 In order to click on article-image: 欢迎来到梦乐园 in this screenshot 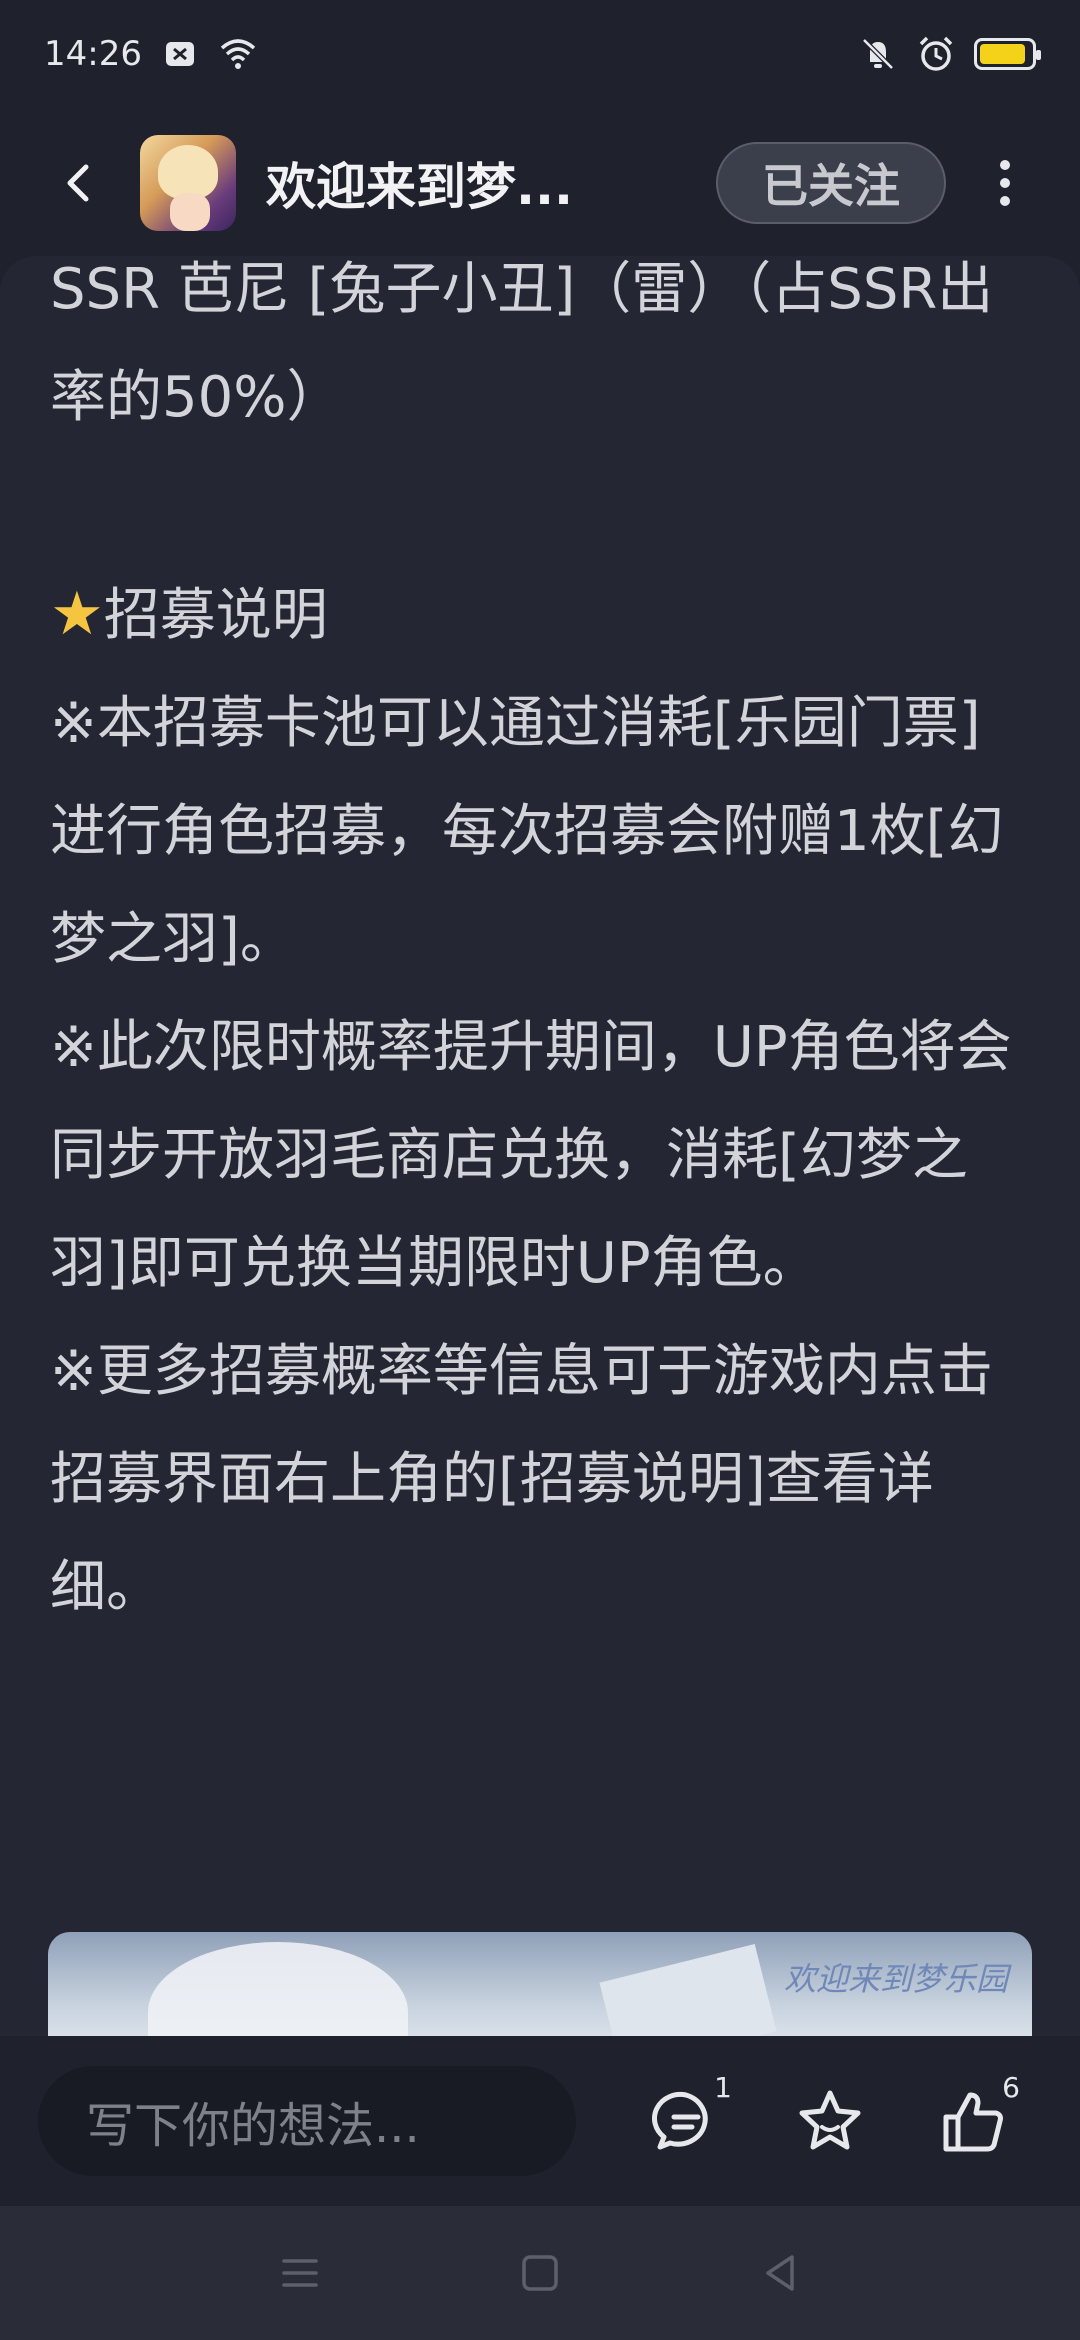, I will do `click(540, 1984)`.